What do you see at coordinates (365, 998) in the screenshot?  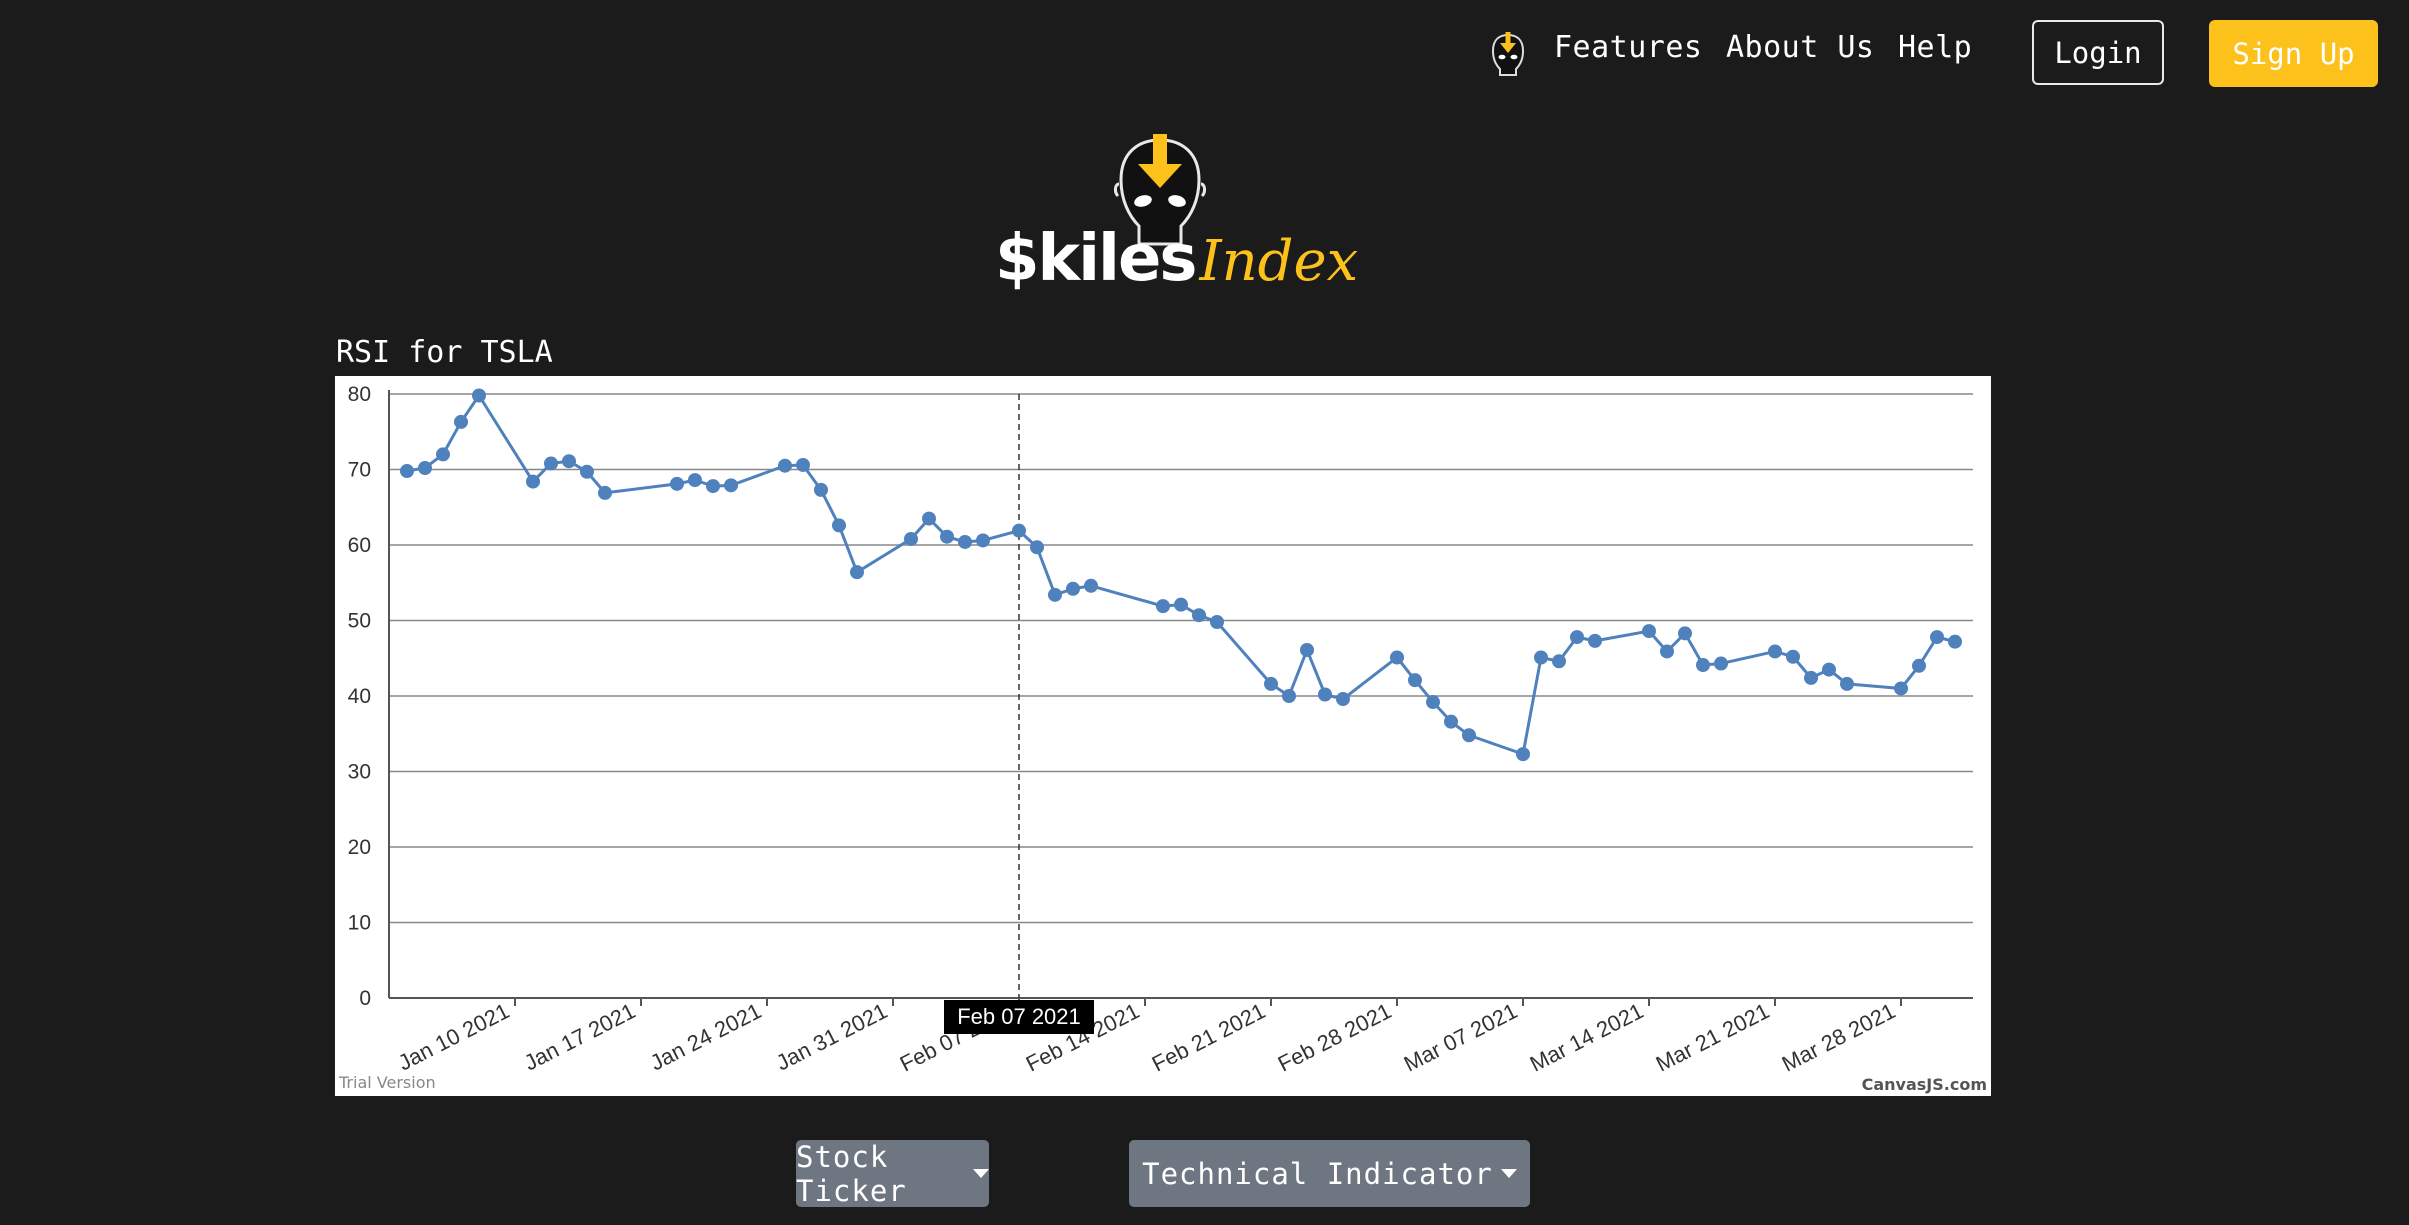 I see `y-tick-label: 0` at bounding box center [365, 998].